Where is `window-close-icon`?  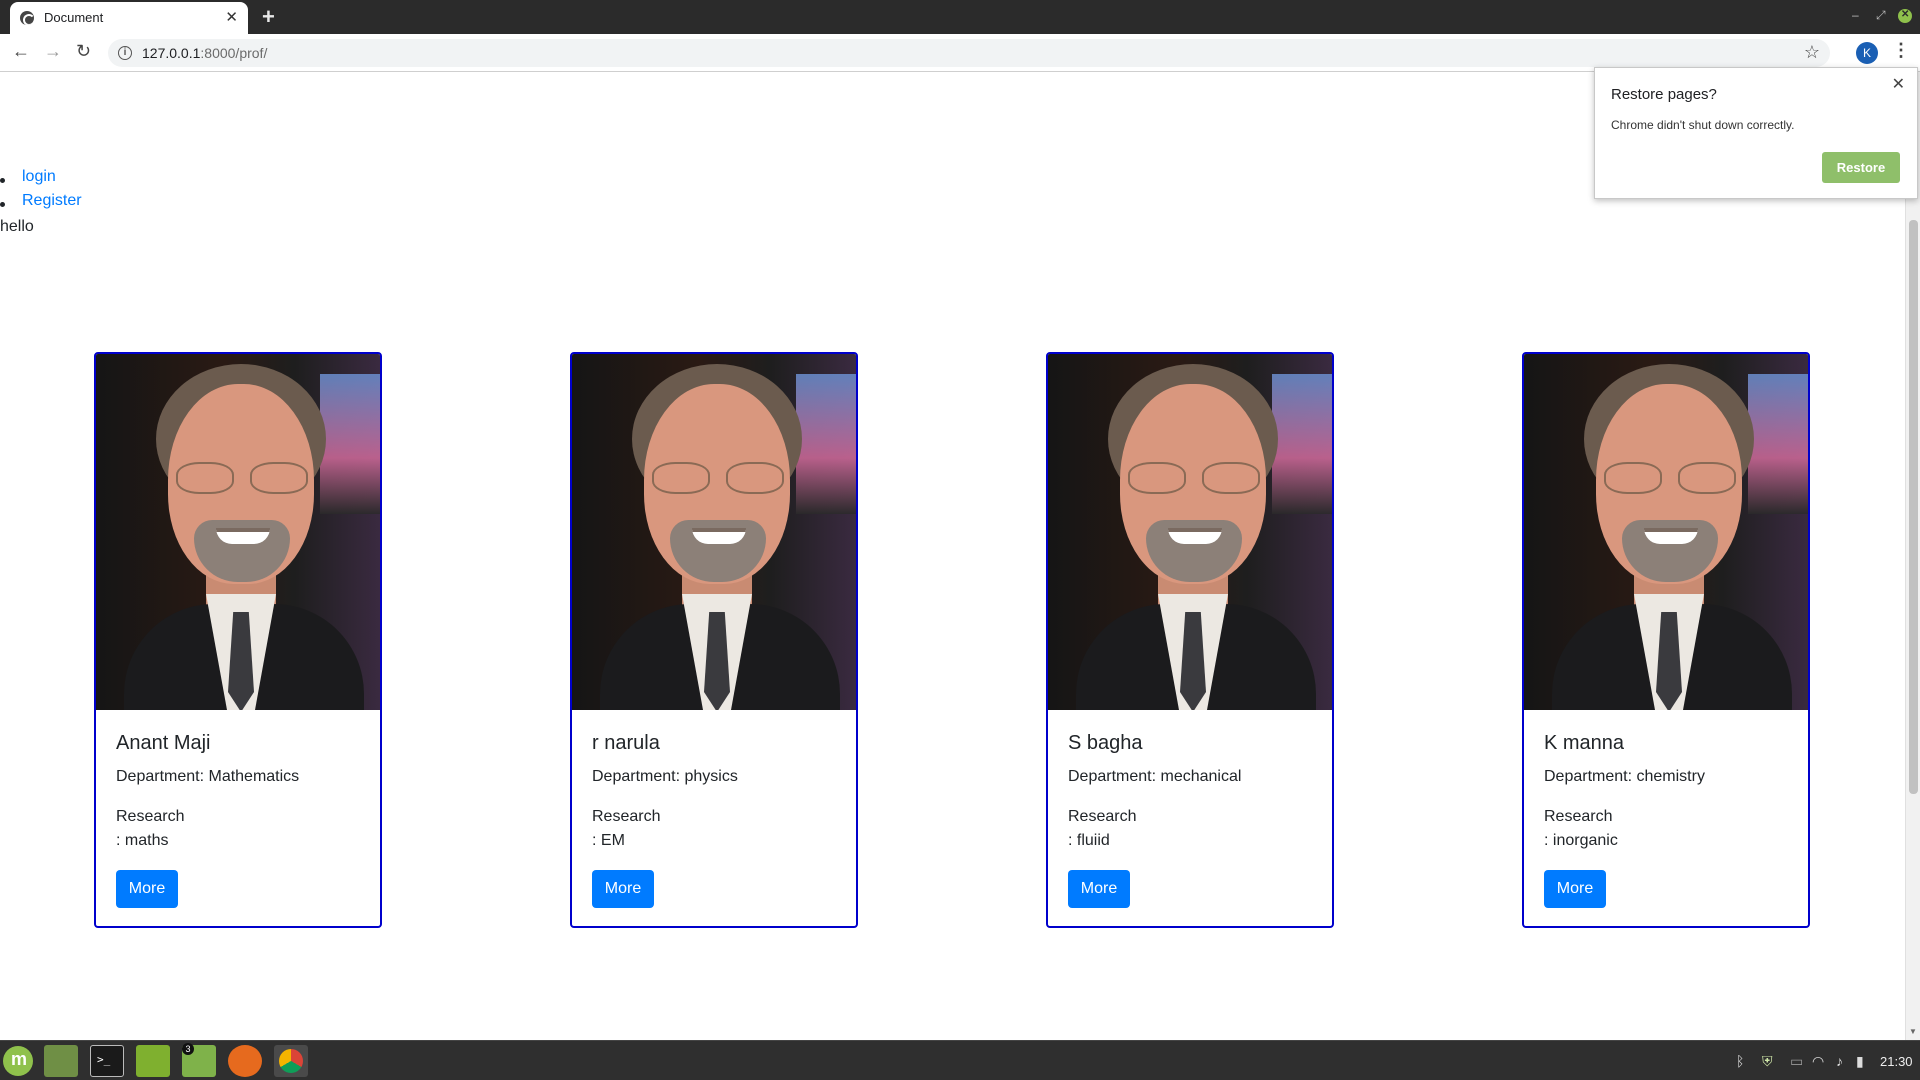 window-close-icon is located at coordinates (1905, 16).